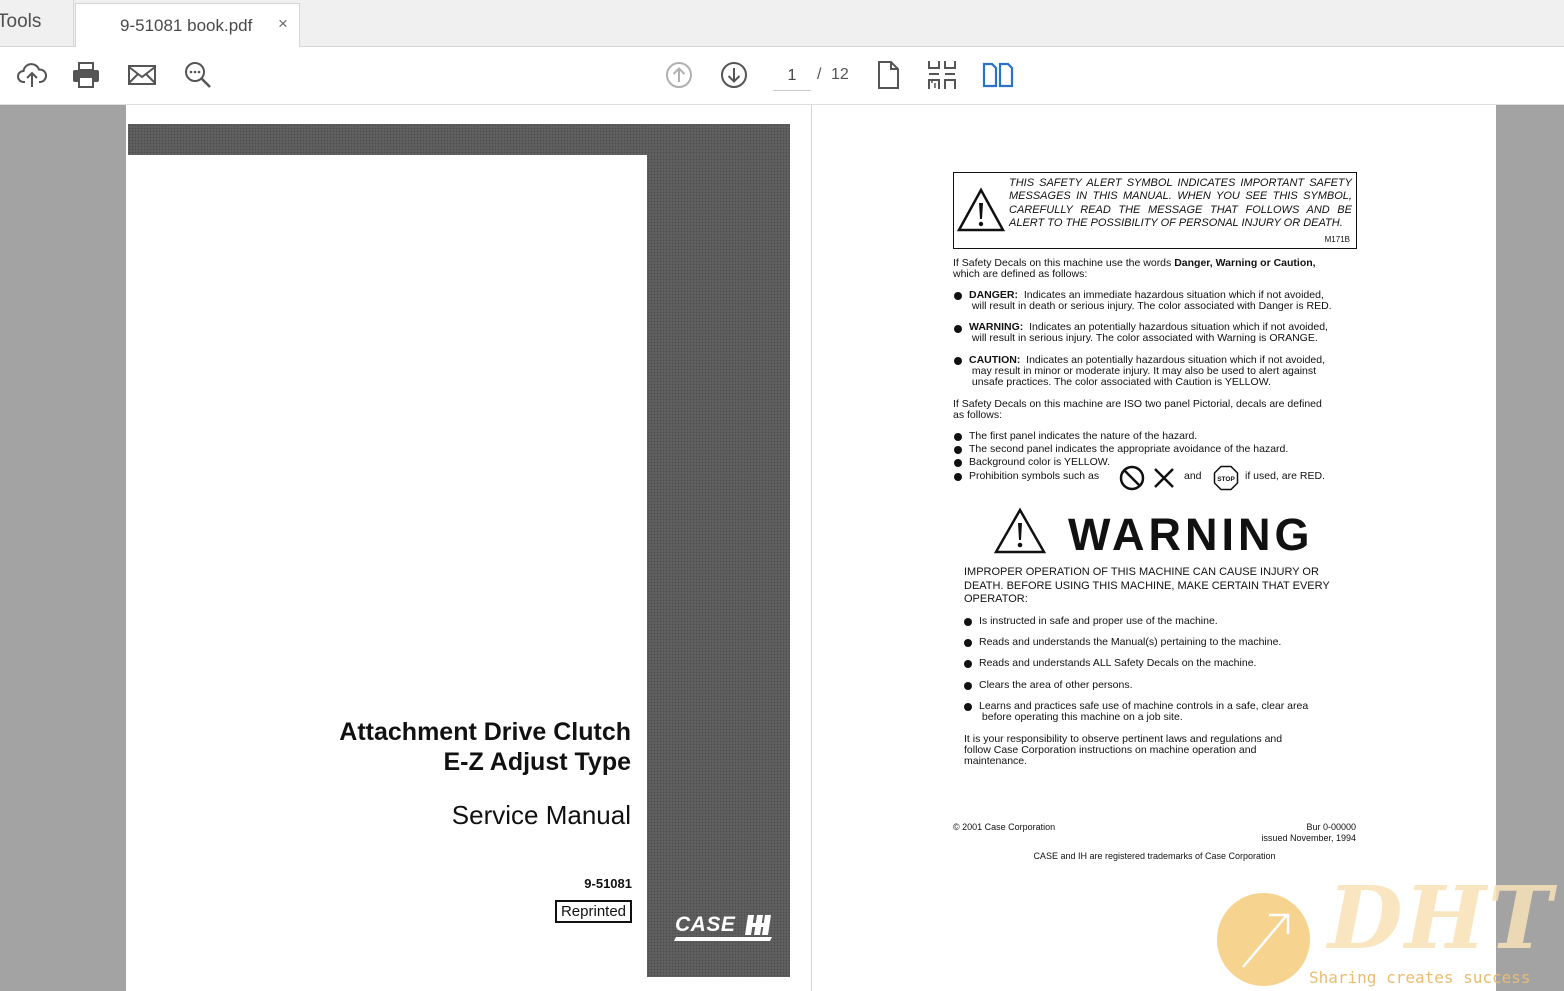 Image resolution: width=1564 pixels, height=991 pixels. Describe the element at coordinates (1193, 476) in the screenshot. I see `prohibition-and: and` at that location.